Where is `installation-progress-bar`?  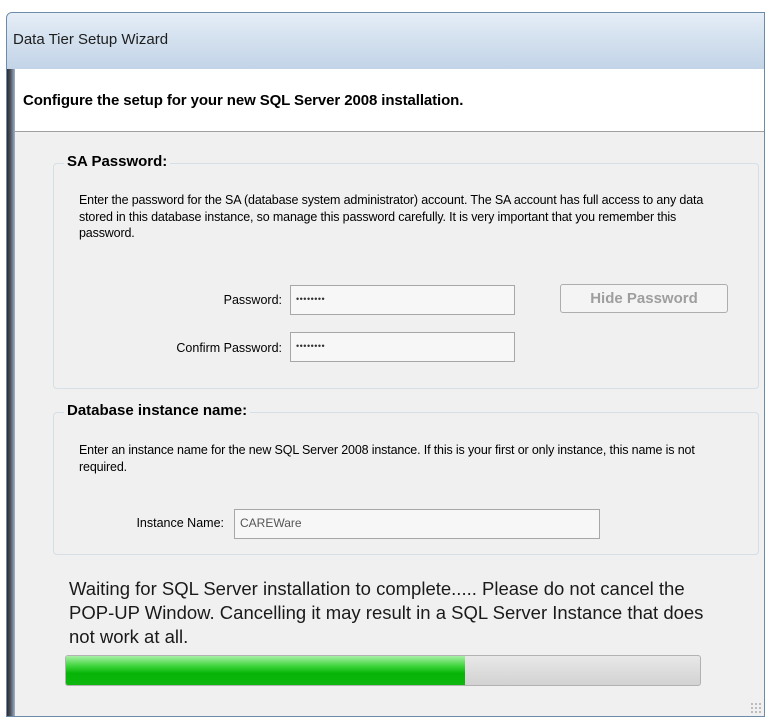
installation-progress-bar is located at coordinates (383, 670).